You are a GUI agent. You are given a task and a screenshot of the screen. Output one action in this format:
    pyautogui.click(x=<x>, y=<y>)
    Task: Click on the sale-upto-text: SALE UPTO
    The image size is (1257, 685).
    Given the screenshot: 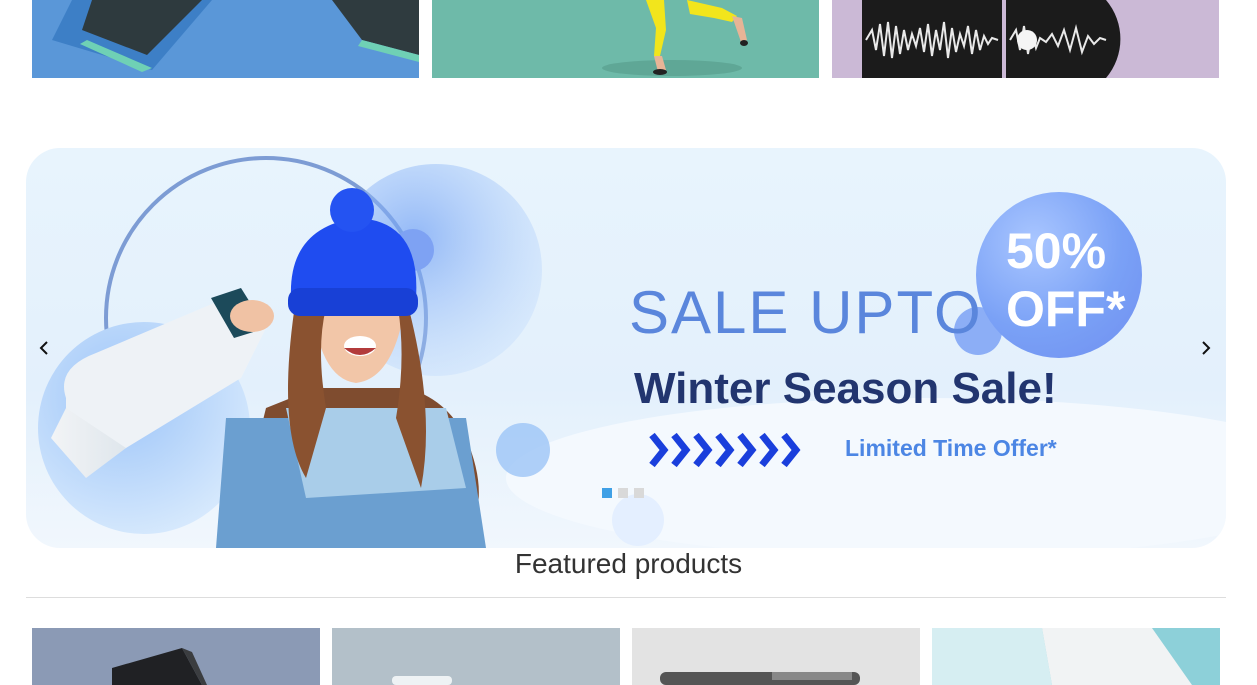 What is the action you would take?
    pyautogui.click(x=806, y=312)
    